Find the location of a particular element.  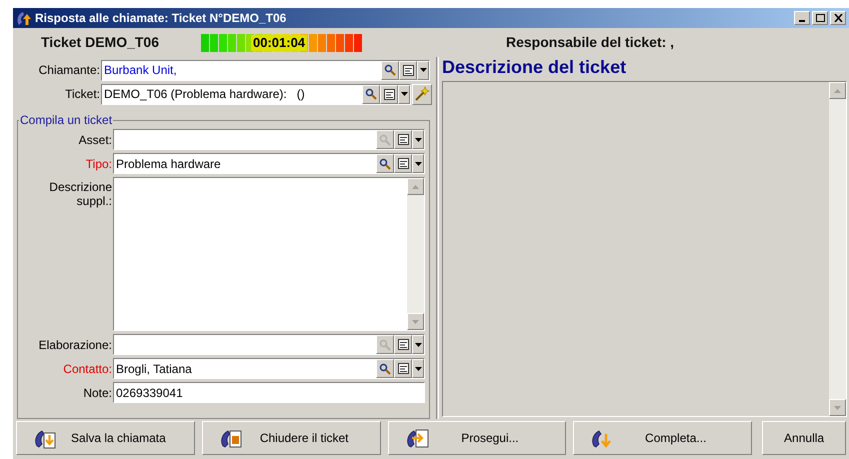

lookup-field: DEMO_T06 (Problema hardware): () is located at coordinates (256, 94).